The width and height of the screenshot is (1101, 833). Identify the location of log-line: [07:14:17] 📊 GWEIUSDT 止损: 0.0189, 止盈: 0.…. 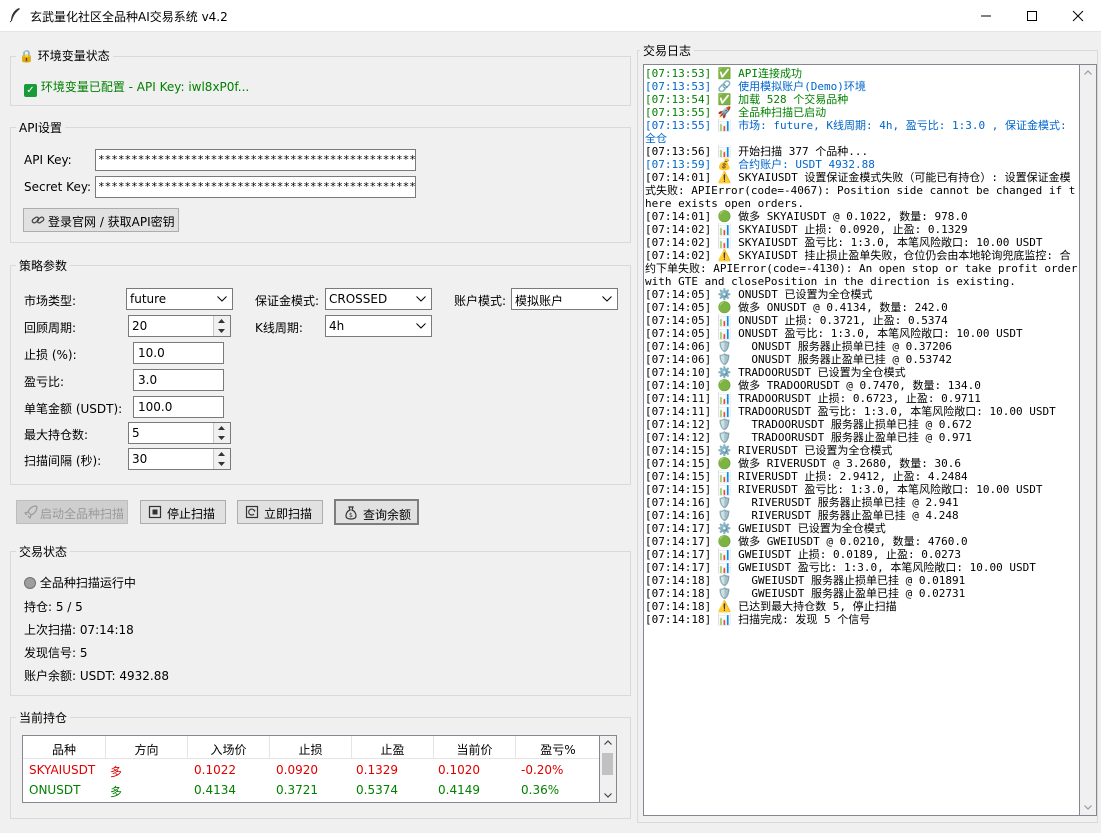
(803, 554).